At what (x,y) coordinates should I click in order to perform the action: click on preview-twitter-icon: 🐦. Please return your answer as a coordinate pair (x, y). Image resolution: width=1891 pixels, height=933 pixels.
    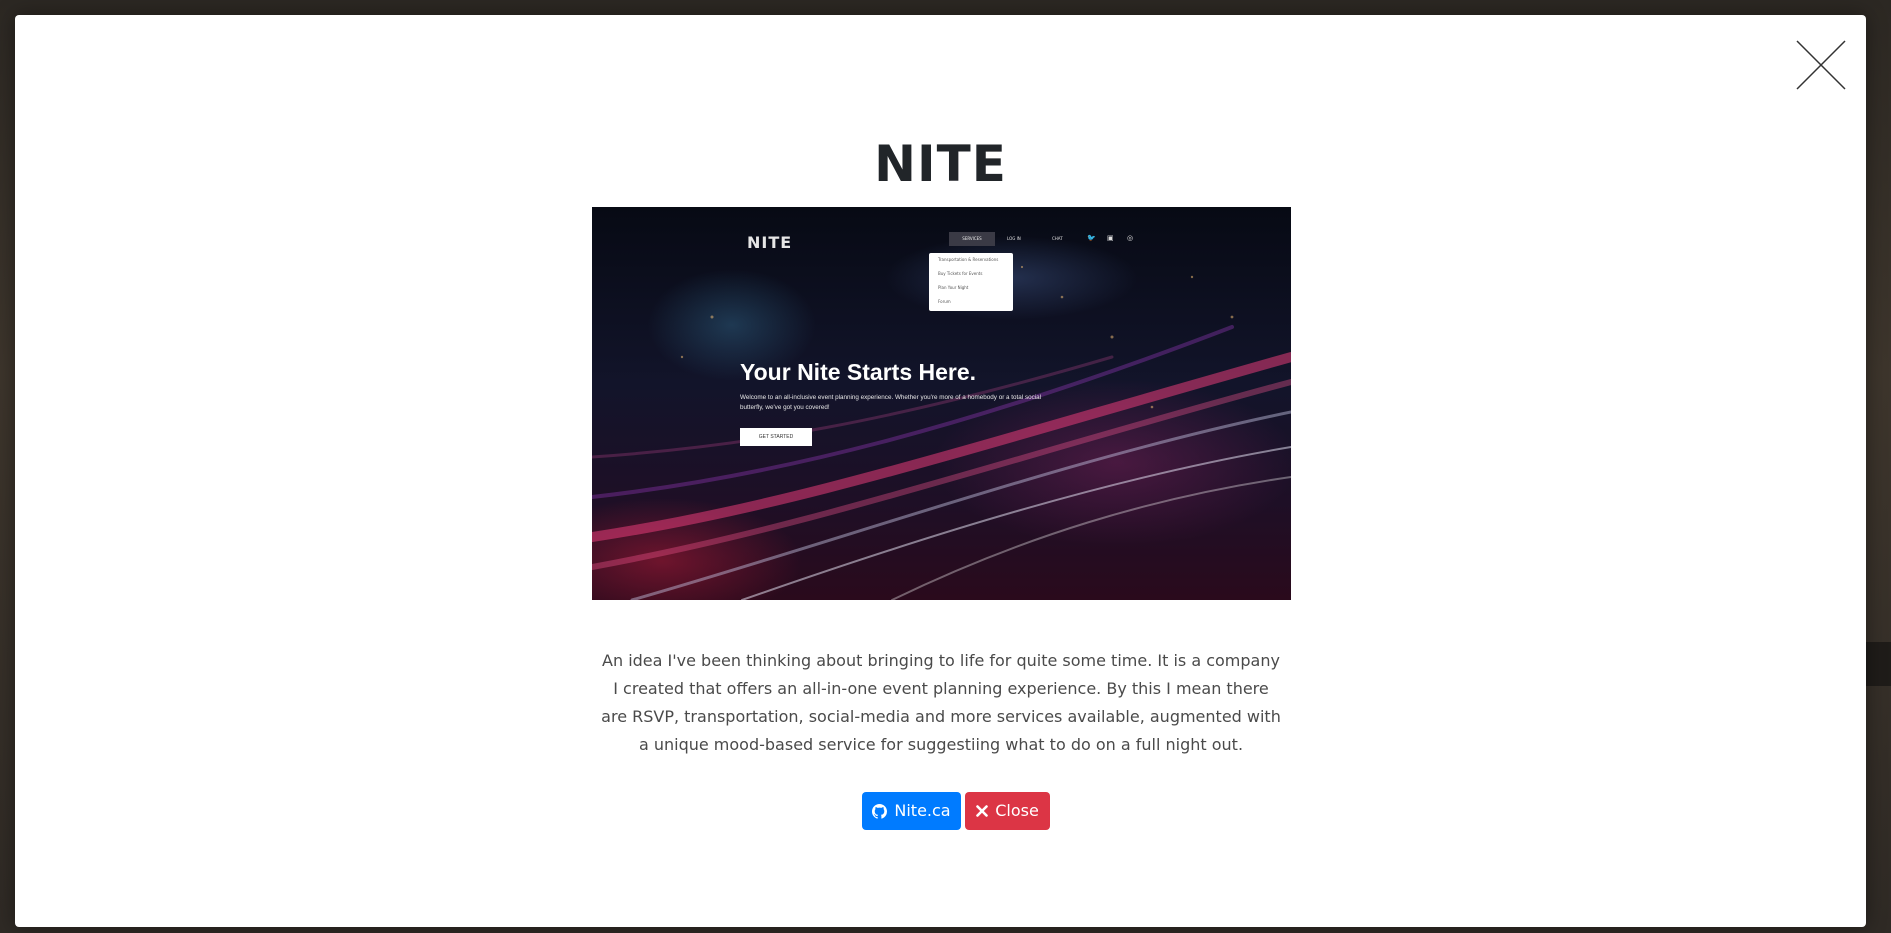
    Looking at the image, I should click on (1091, 238).